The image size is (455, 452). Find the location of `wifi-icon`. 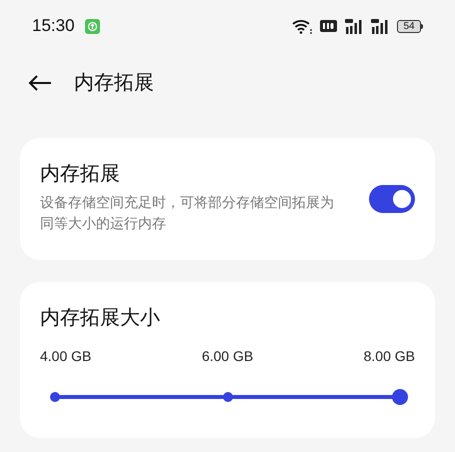

wifi-icon is located at coordinates (302, 26).